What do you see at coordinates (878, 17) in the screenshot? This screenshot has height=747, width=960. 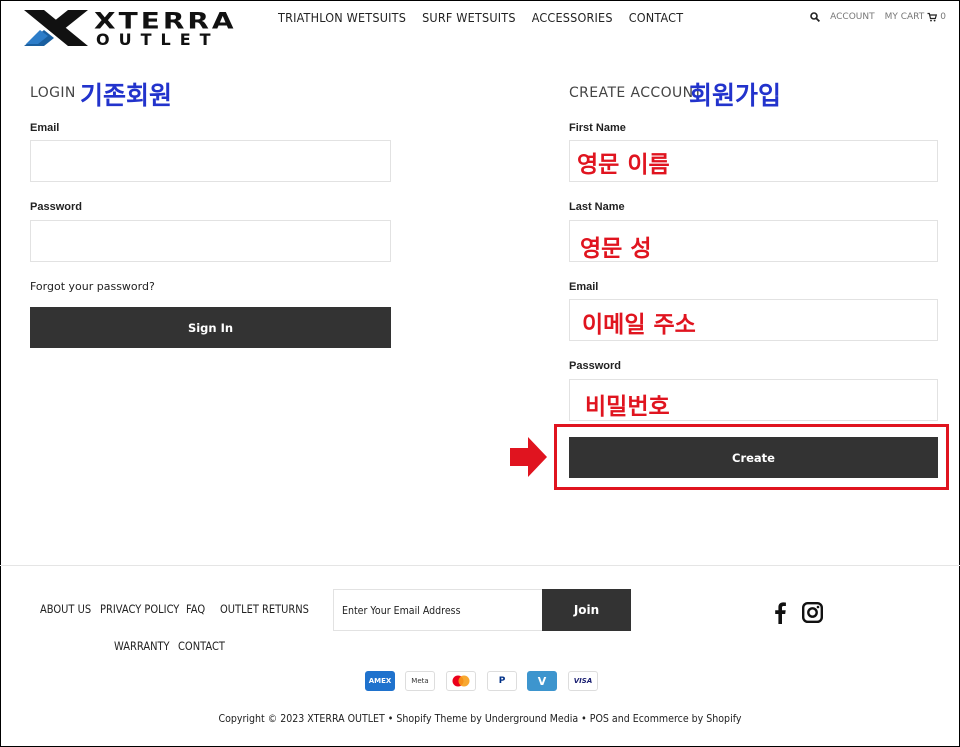 I see `header-utilities: ACCOUNT MY CART 0` at bounding box center [878, 17].